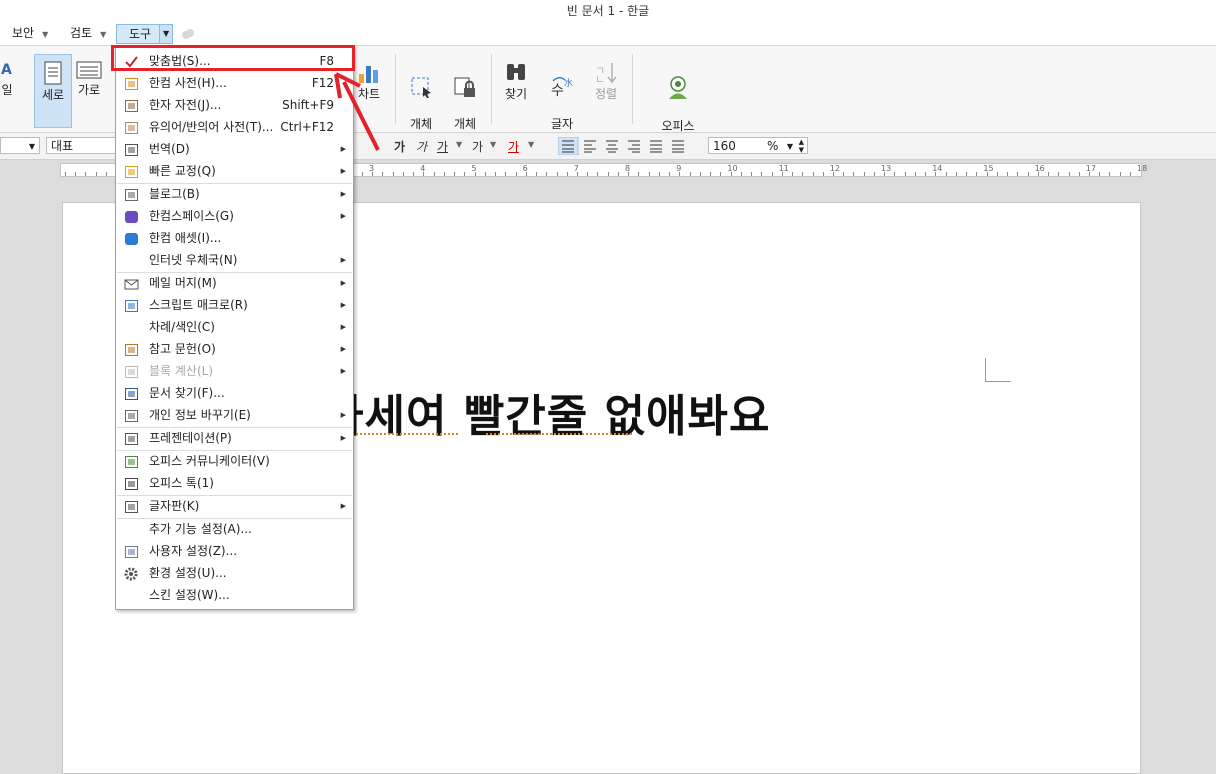  Describe the element at coordinates (234, 327) in the screenshot. I see `menu-item-item-12: 차례/색인(C) ▶` at that location.